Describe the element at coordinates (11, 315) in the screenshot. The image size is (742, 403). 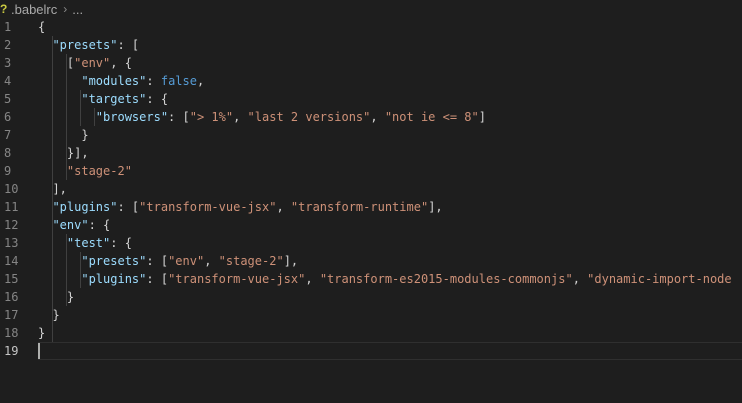
I see `line-number: 17` at that location.